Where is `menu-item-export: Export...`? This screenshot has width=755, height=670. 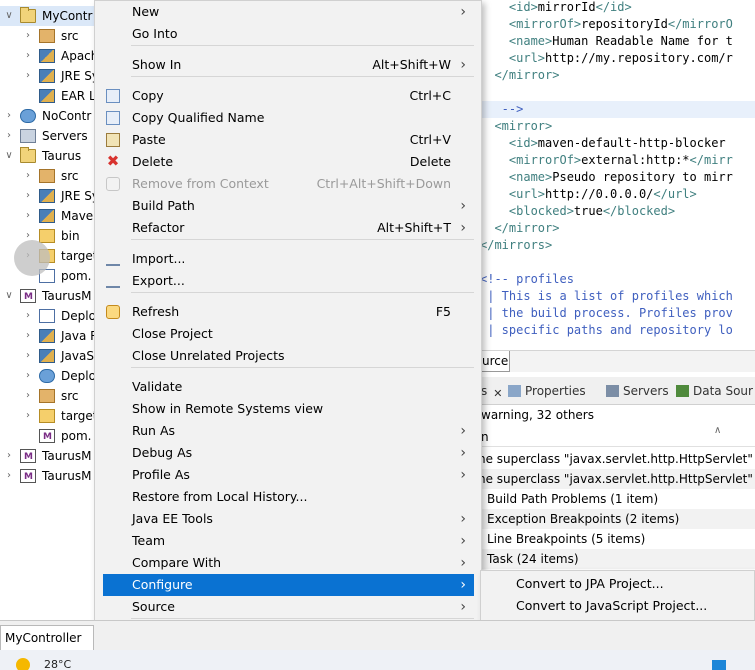
menu-item-export: Export... is located at coordinates (288, 281).